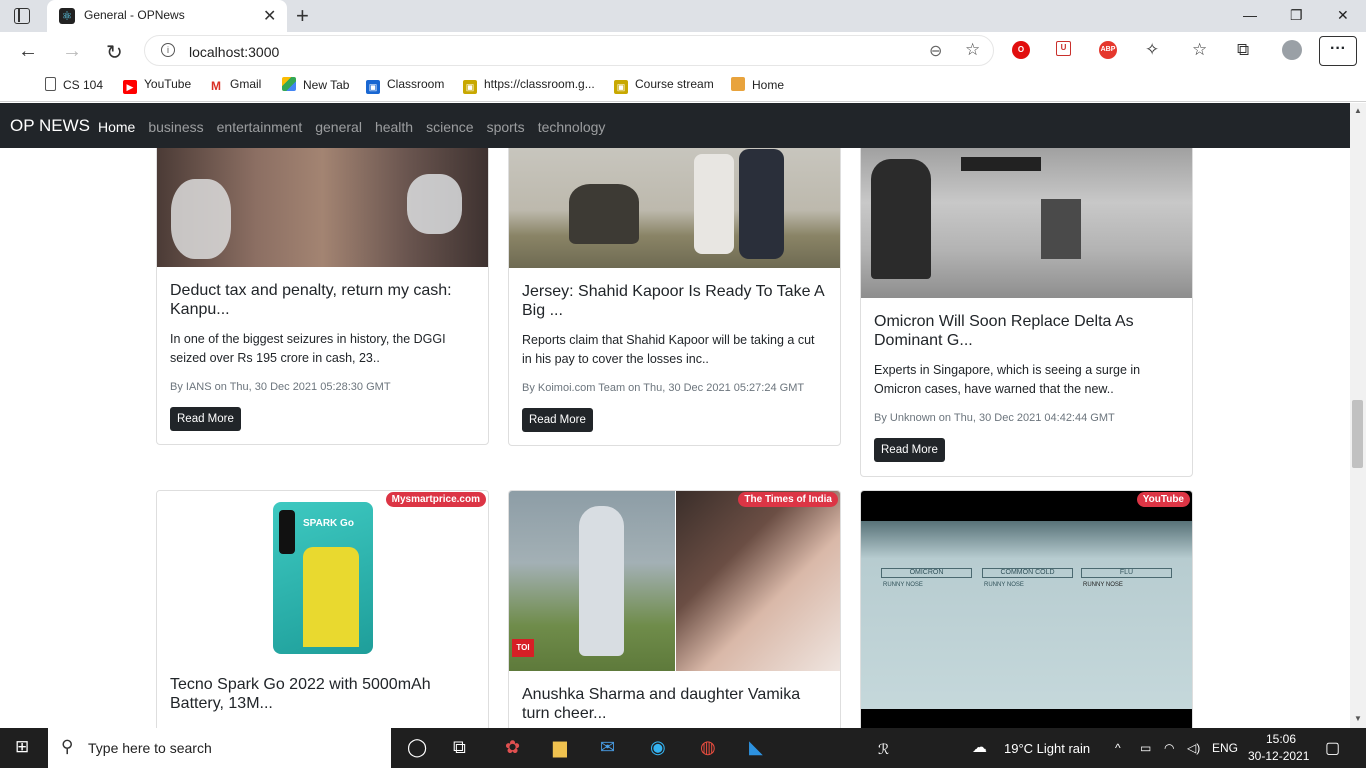 This screenshot has height=768, width=1366. What do you see at coordinates (883, 749) in the screenshot?
I see `people-icon: ℛ` at bounding box center [883, 749].